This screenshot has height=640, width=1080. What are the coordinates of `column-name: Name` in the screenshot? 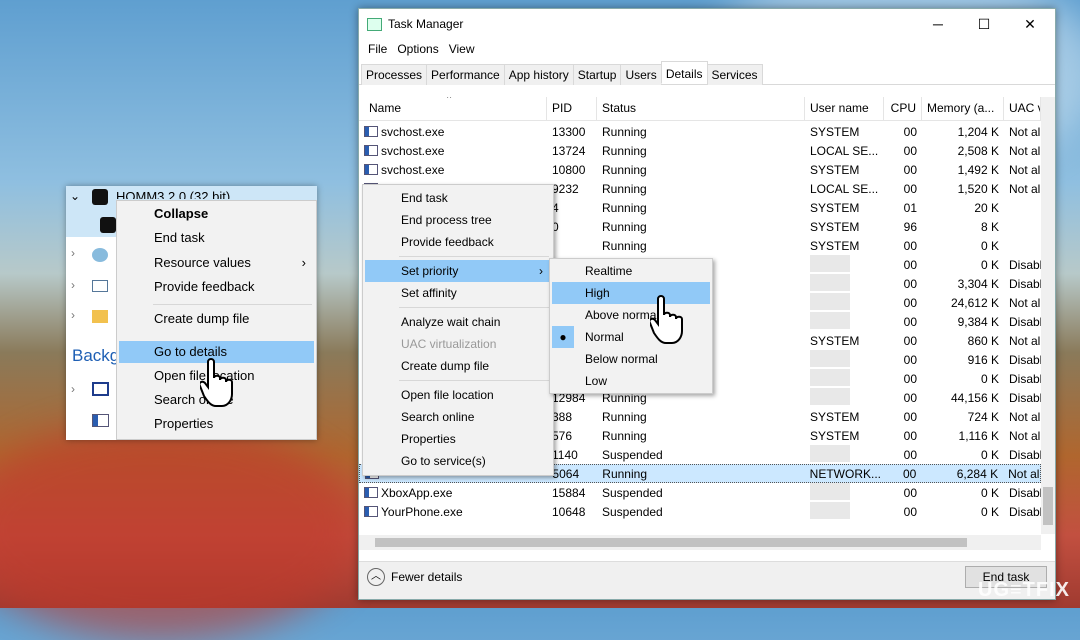 It's located at (453, 108).